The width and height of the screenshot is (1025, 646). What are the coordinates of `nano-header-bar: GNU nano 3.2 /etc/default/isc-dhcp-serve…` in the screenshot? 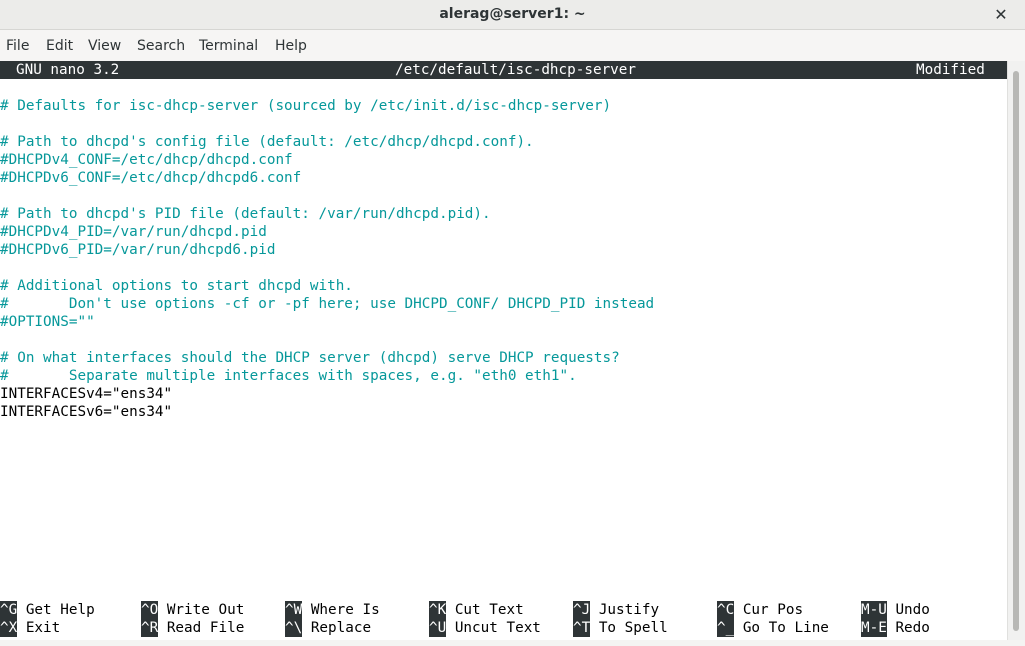 It's located at (503, 70).